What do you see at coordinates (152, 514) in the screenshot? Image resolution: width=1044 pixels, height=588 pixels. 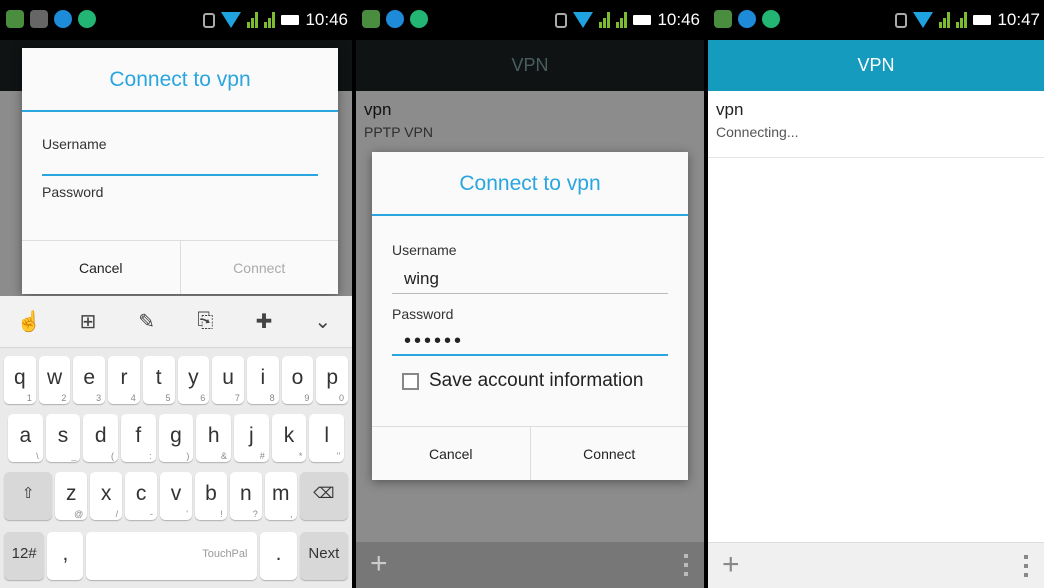 I see `key-secondary: -` at bounding box center [152, 514].